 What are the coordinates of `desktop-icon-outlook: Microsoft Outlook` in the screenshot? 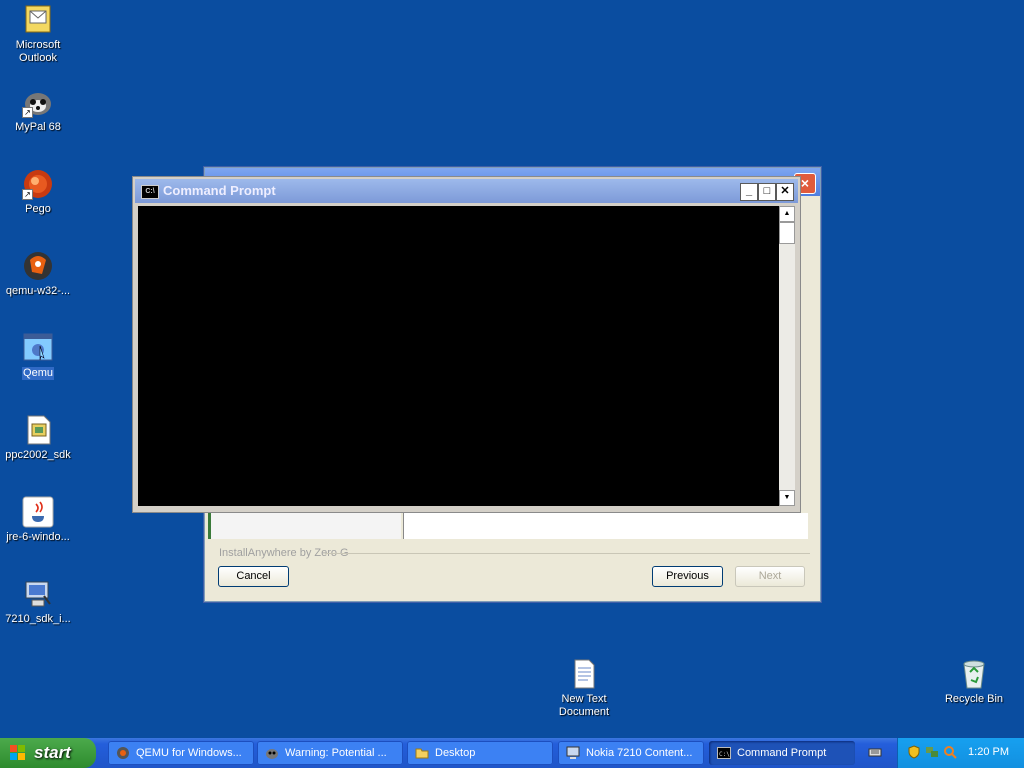 It's located at (38, 34).